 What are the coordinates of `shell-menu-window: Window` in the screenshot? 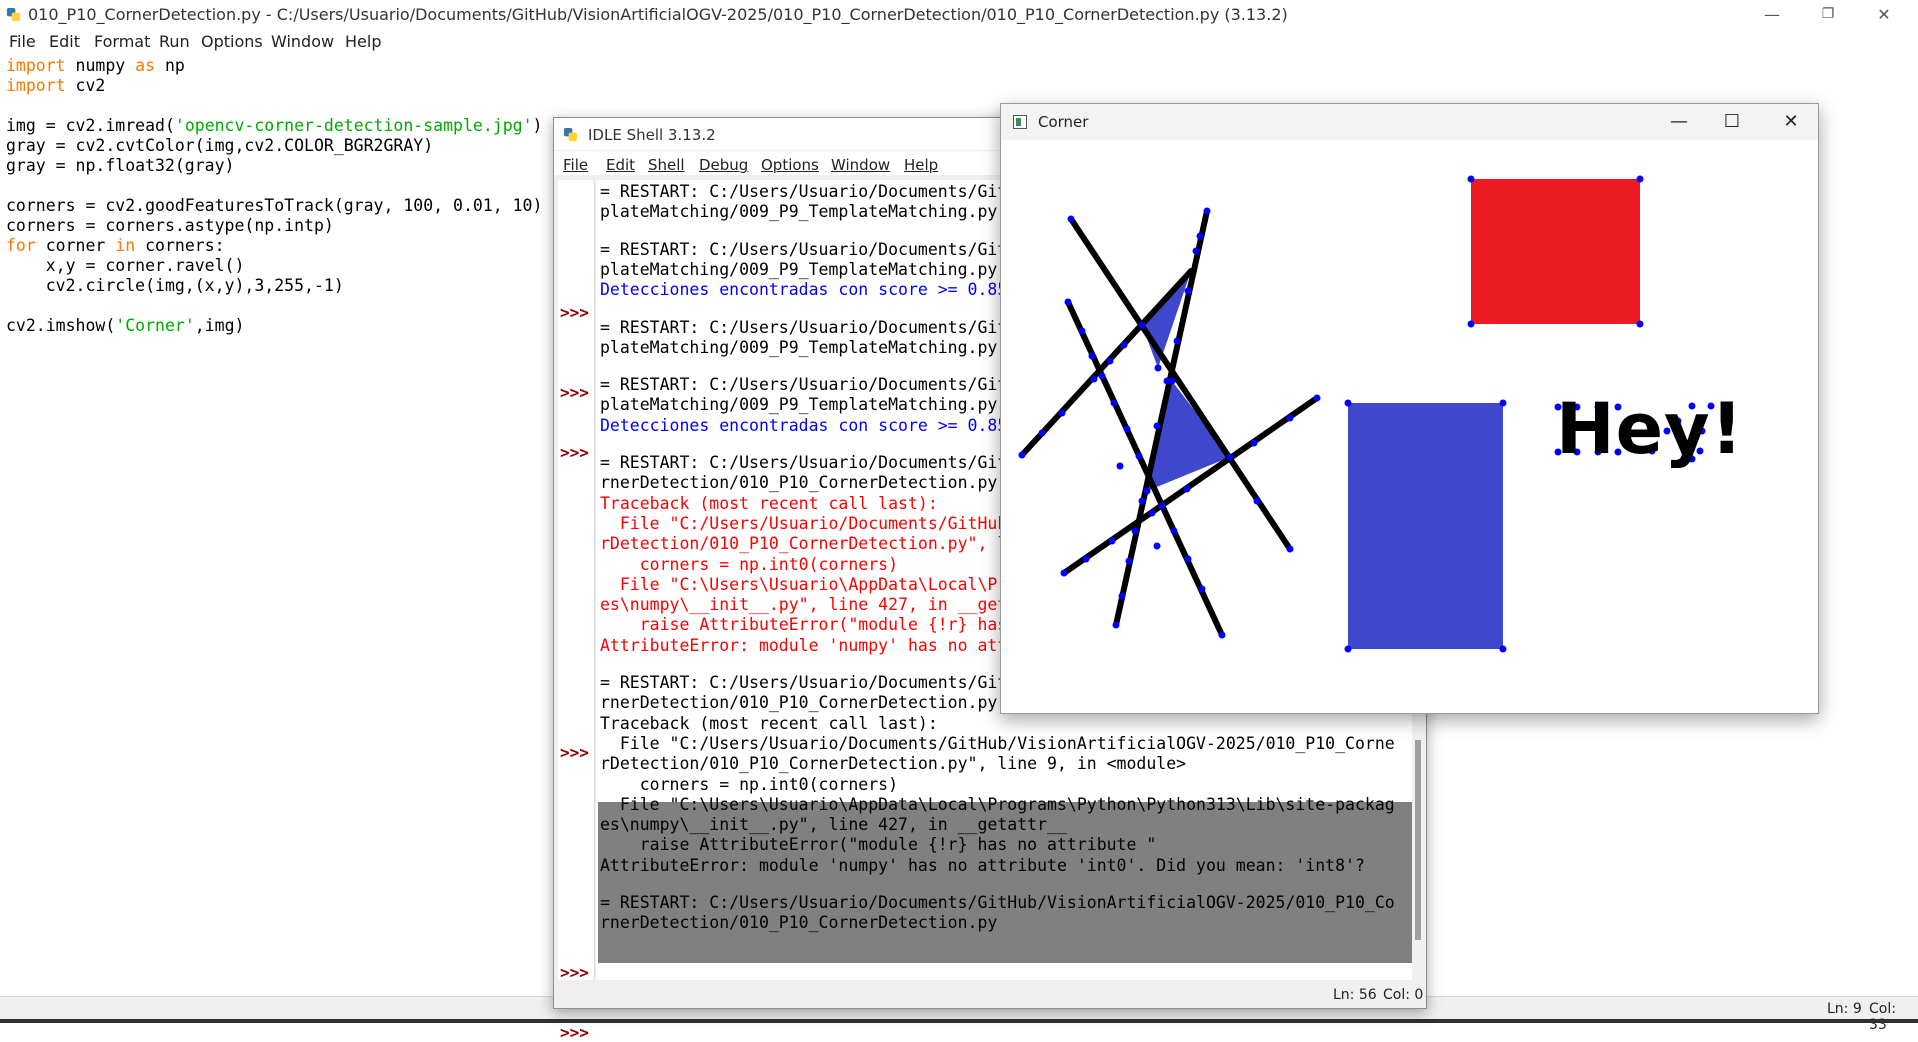 It's located at (860, 165).